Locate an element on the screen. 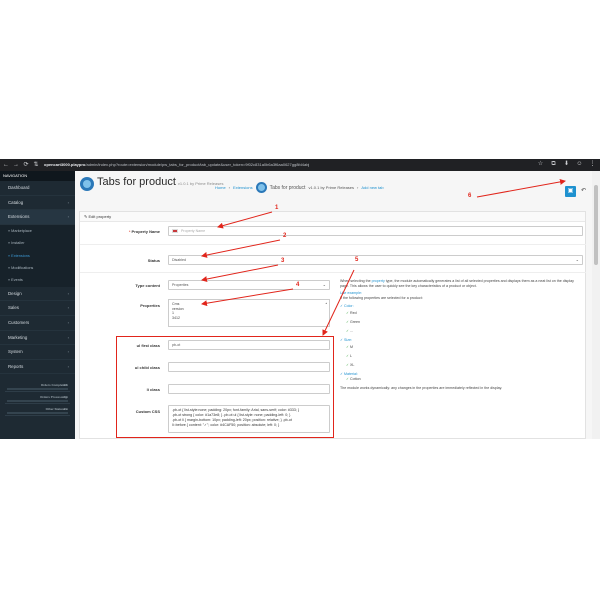 The width and height of the screenshot is (600, 600). annotation-number: 4 is located at coordinates (298, 285).